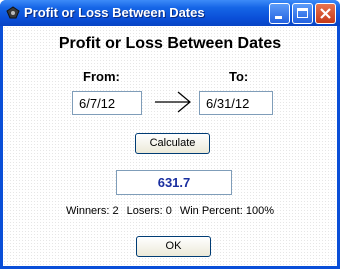  What do you see at coordinates (170, 43) in the screenshot?
I see `dialog-heading: Profit or Loss Between Dates` at bounding box center [170, 43].